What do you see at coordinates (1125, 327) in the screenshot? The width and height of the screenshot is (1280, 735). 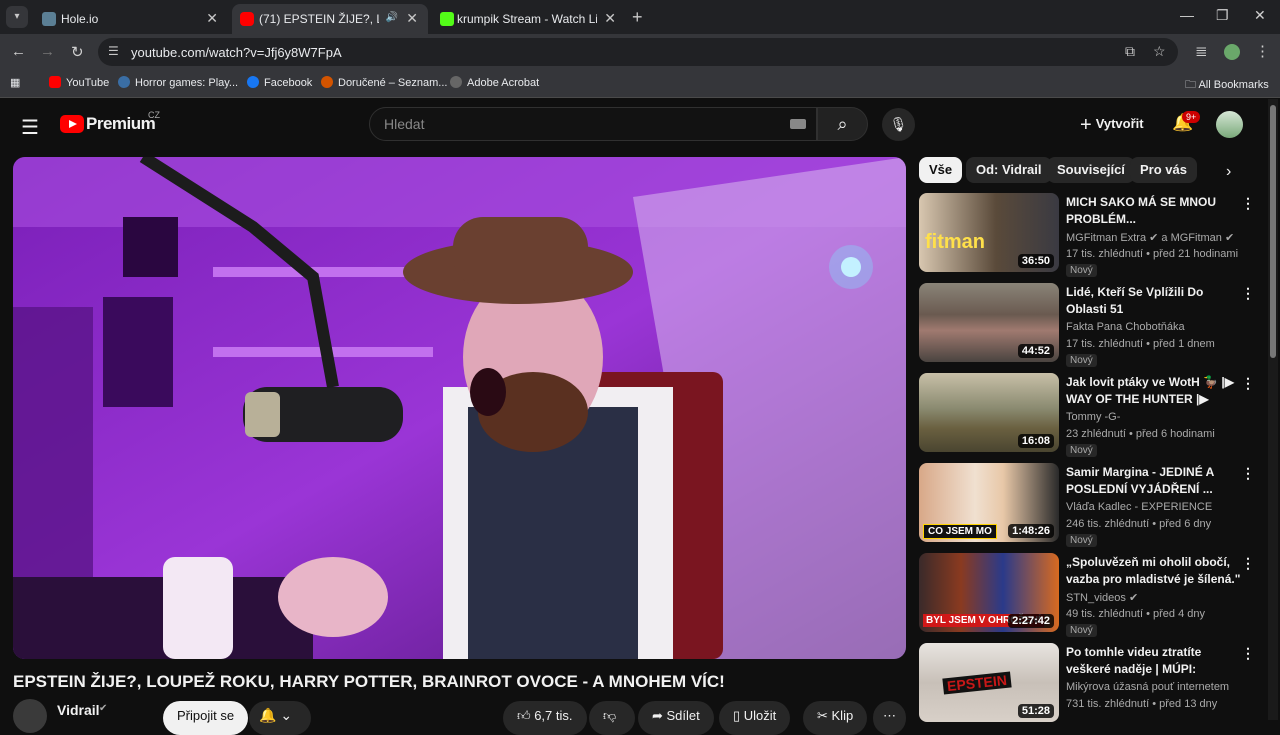 I see `recommended-video-channel: Fakta Pana Chobotňáka` at bounding box center [1125, 327].